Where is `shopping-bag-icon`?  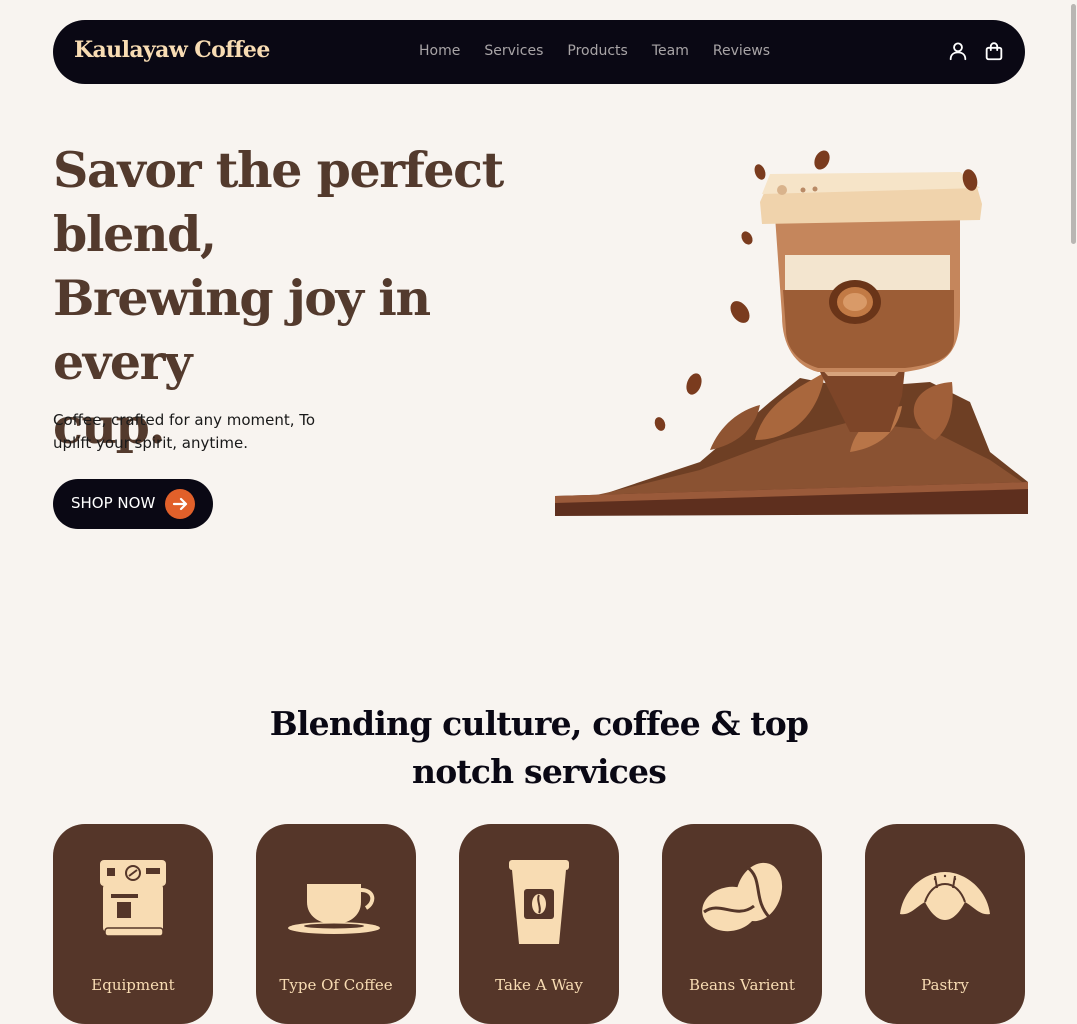
shopping-bag-icon is located at coordinates (994, 51).